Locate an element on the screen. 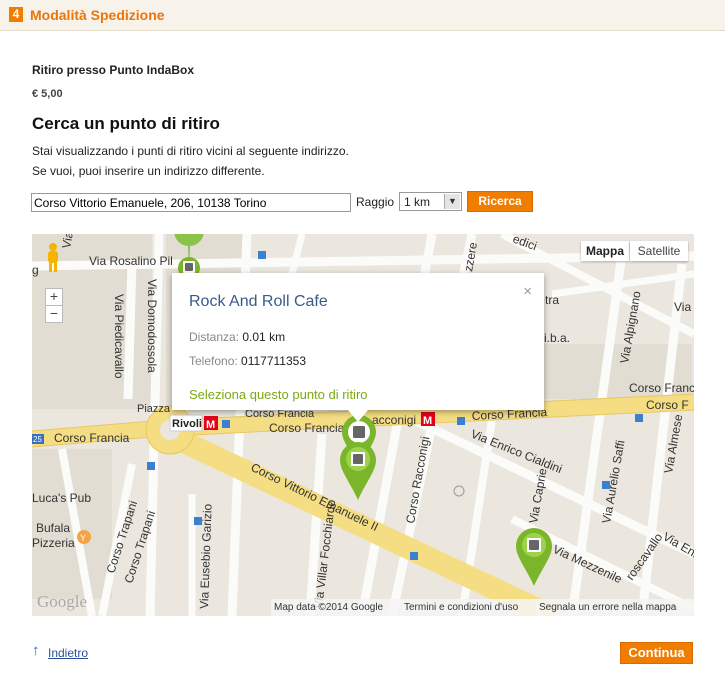  distance-value: 0.01 km is located at coordinates (264, 337).